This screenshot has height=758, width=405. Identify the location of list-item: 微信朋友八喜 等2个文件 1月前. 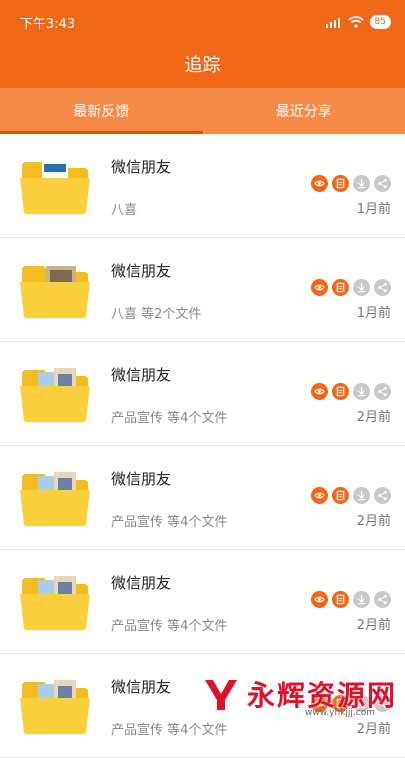
(202, 290).